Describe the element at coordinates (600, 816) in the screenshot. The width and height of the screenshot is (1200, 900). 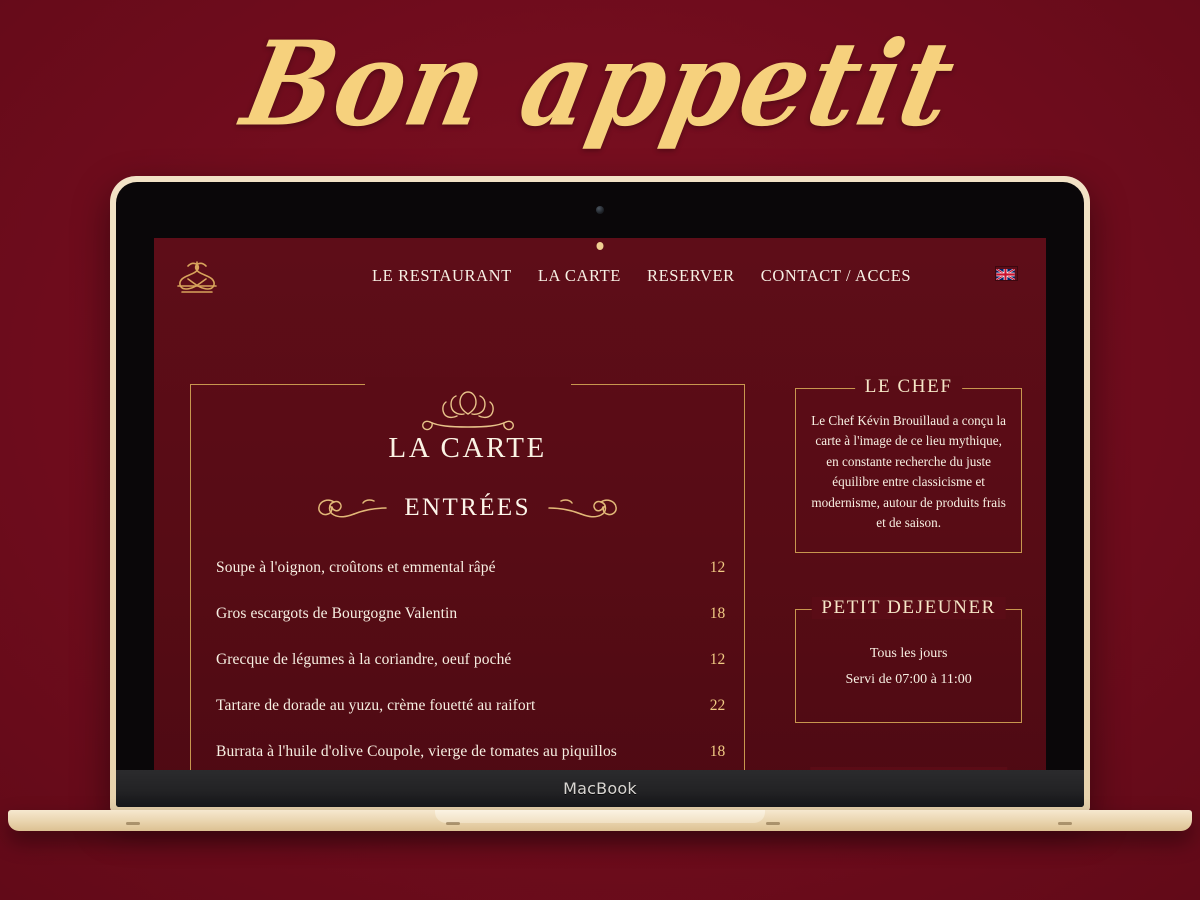
I see `laptop-base-notch` at that location.